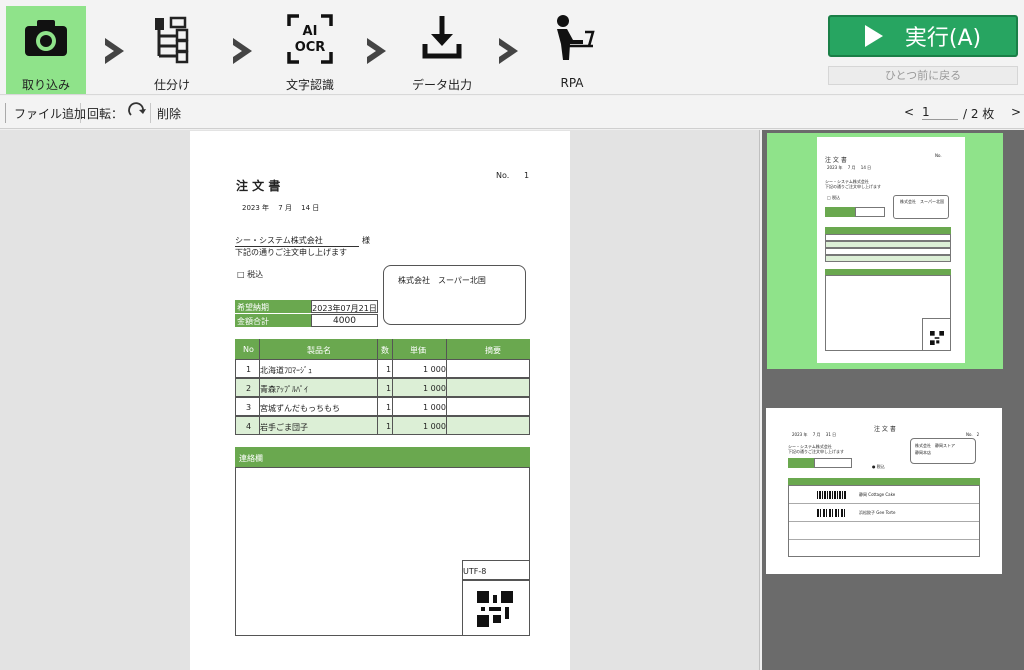 Image resolution: width=1024 pixels, height=670 pixels. What do you see at coordinates (45, 85) in the screenshot?
I see `step-import-label: 取り込み` at bounding box center [45, 85].